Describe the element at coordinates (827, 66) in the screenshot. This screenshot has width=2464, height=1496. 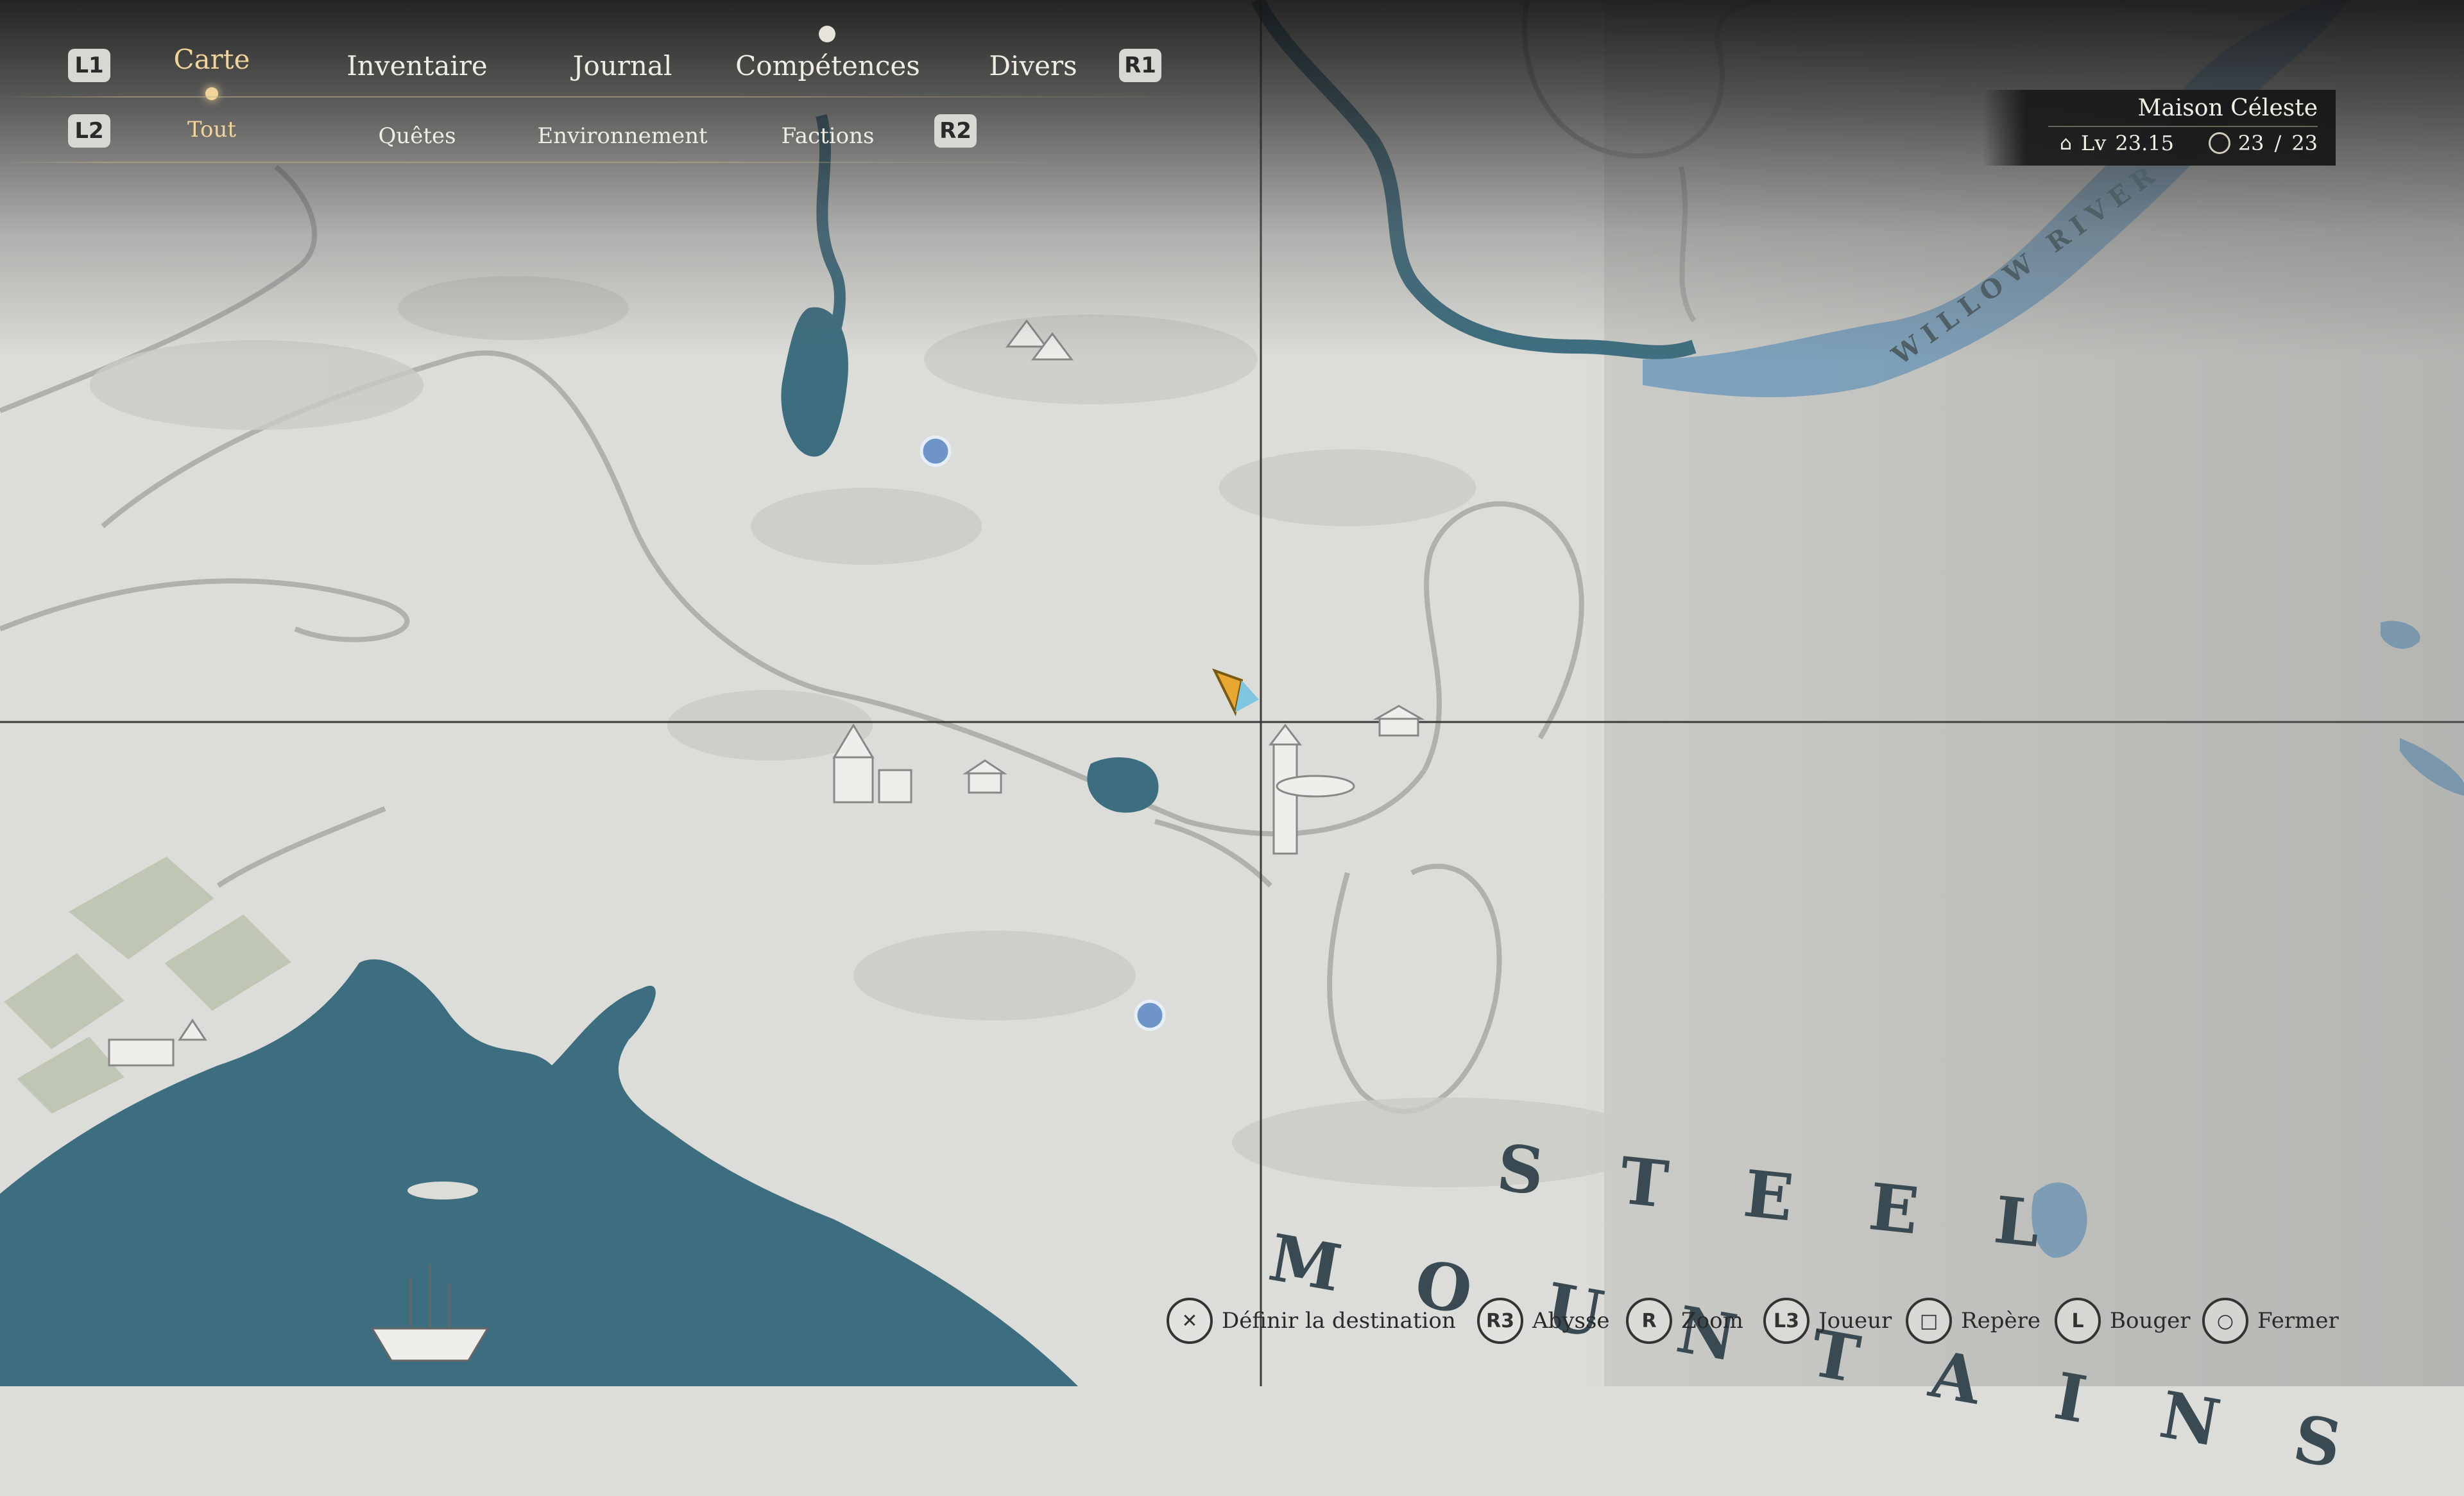
I see `tab-competences: Compétences` at that location.